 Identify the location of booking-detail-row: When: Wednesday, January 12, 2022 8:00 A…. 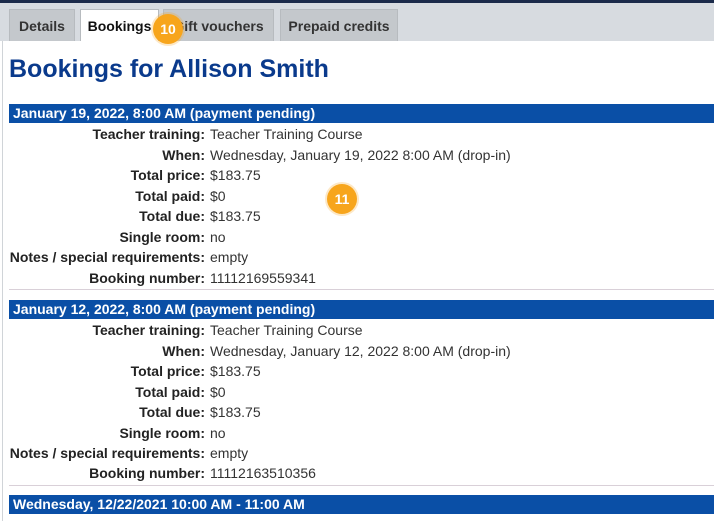
(361, 351).